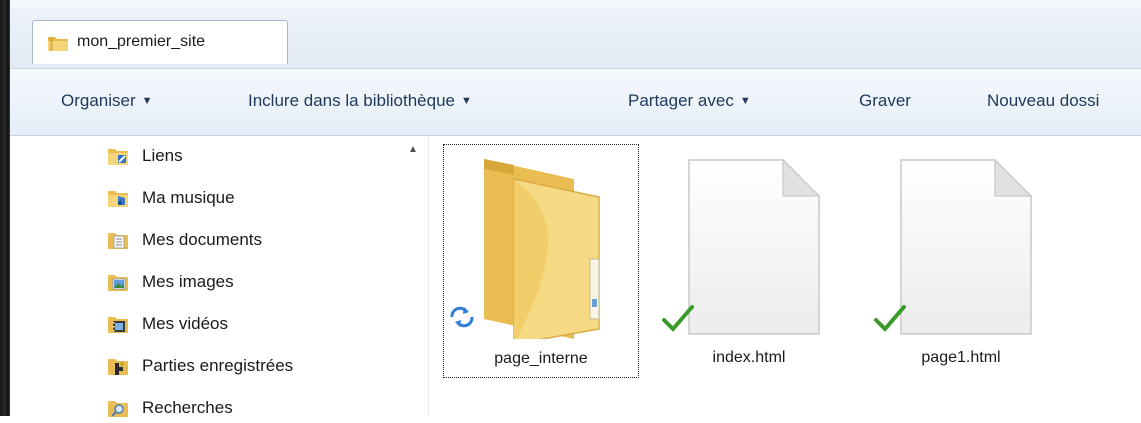  I want to click on file-item-page1-html: page1.html, so click(961, 264).